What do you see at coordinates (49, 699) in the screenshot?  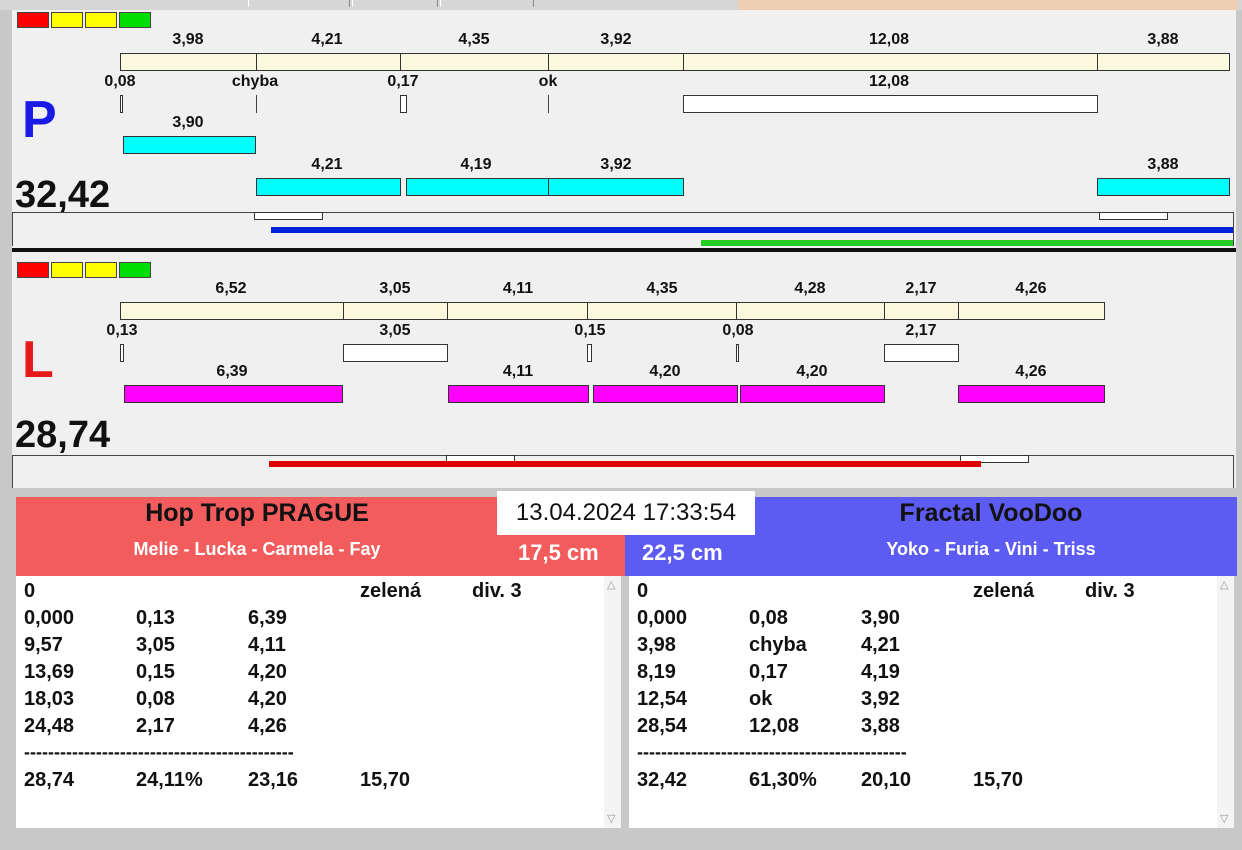 I see `cell: 18,03` at bounding box center [49, 699].